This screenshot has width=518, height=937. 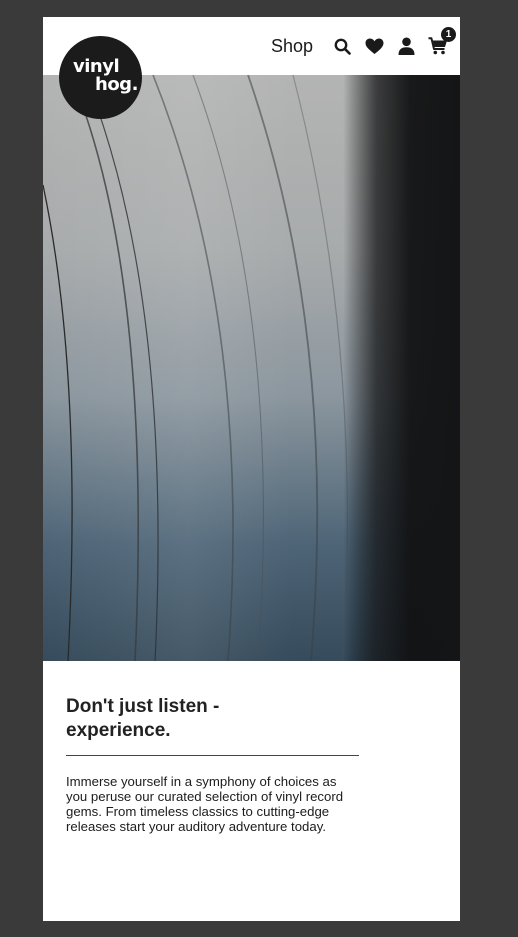 I want to click on search-icon, so click(x=342, y=46).